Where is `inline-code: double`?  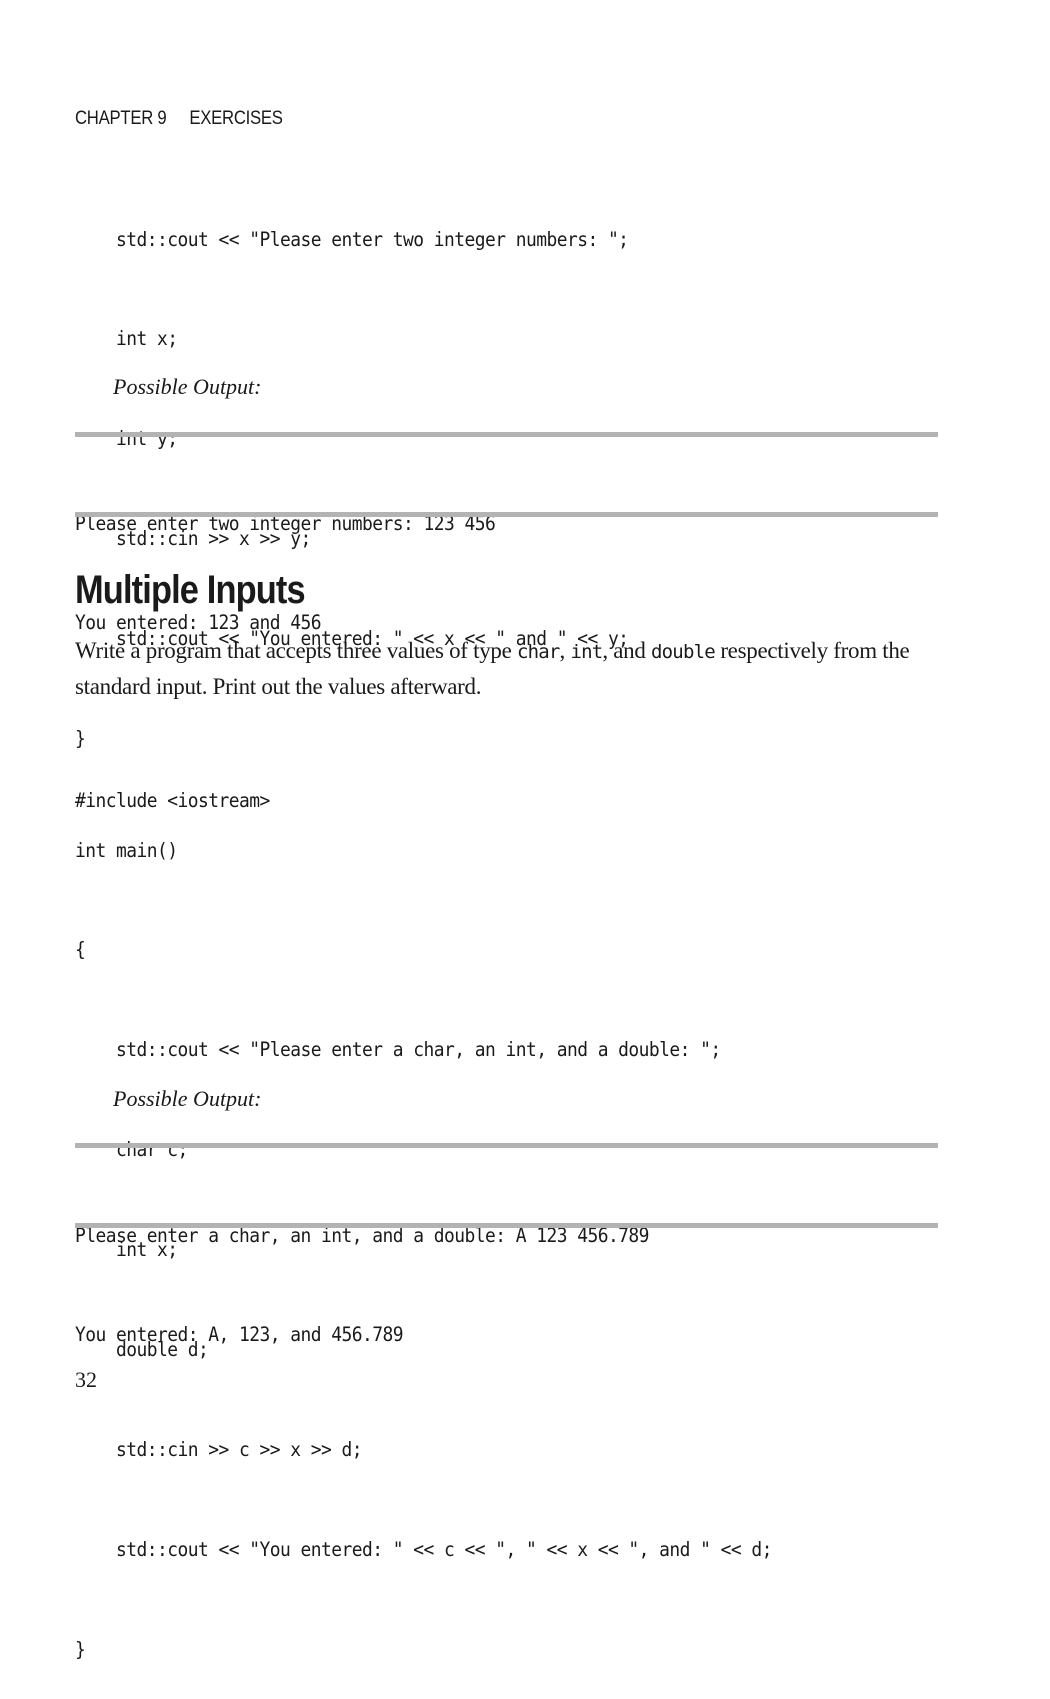 inline-code: double is located at coordinates (683, 652).